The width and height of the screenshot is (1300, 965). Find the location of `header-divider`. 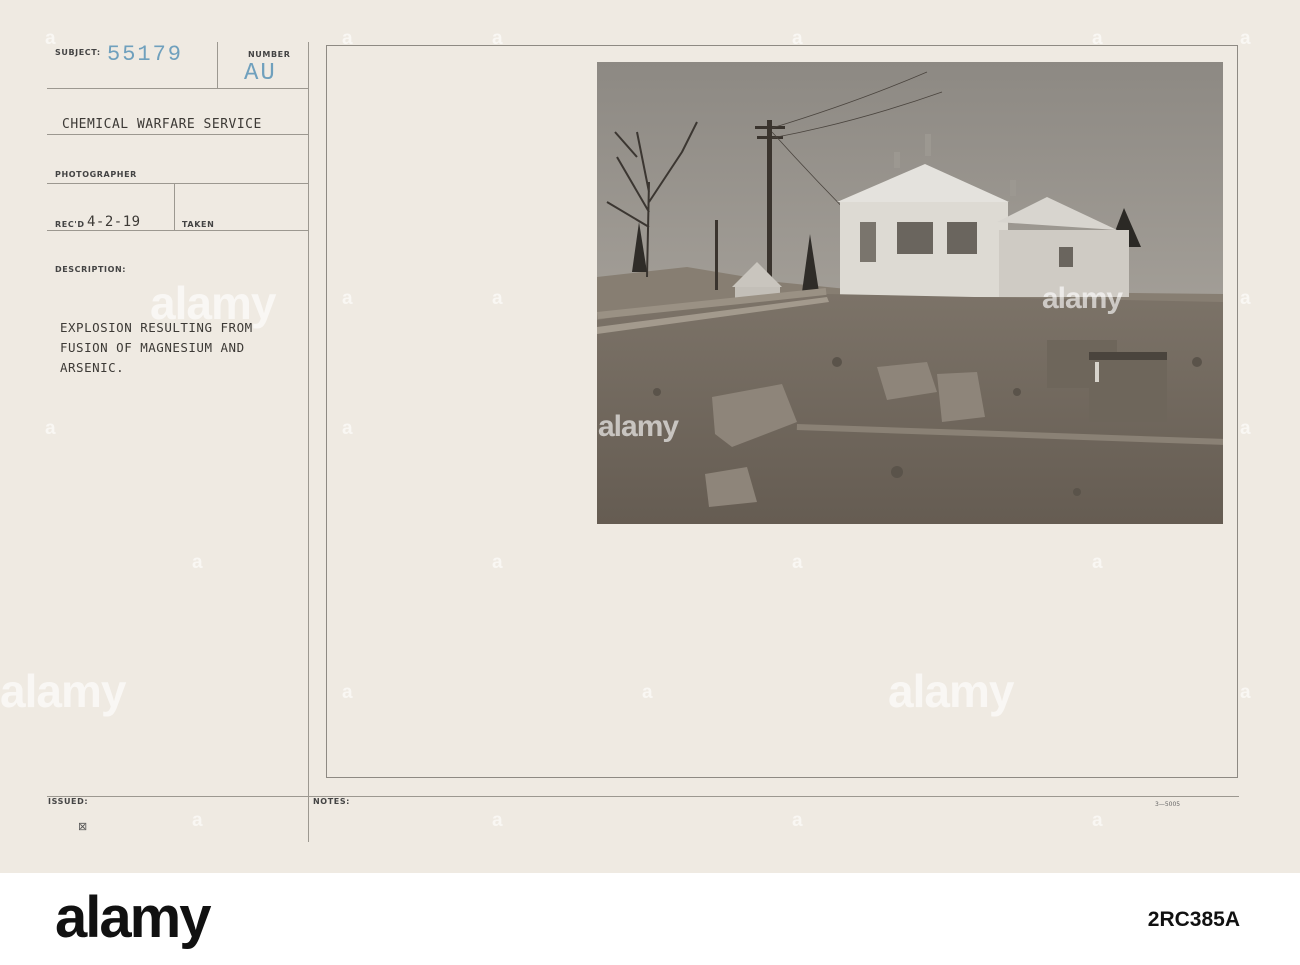

header-divider is located at coordinates (217, 65).